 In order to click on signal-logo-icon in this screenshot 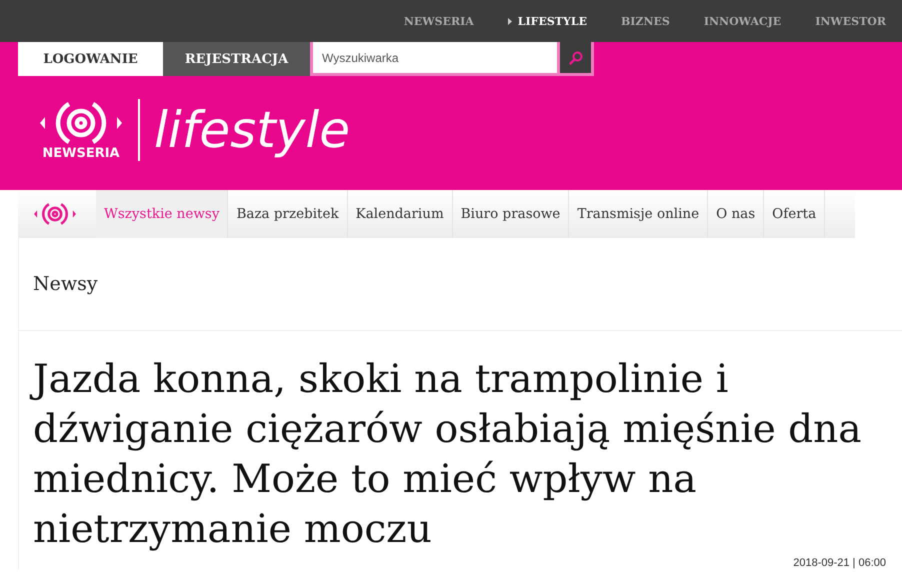, I will do `click(55, 214)`.